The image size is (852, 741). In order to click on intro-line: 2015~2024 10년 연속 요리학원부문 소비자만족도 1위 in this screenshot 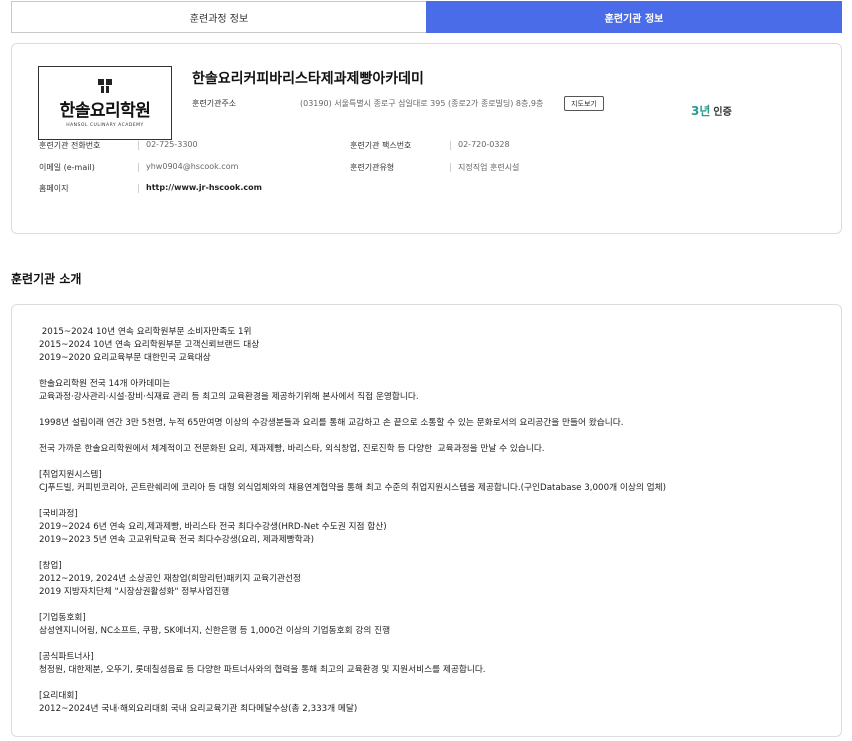, I will do `click(145, 332)`.